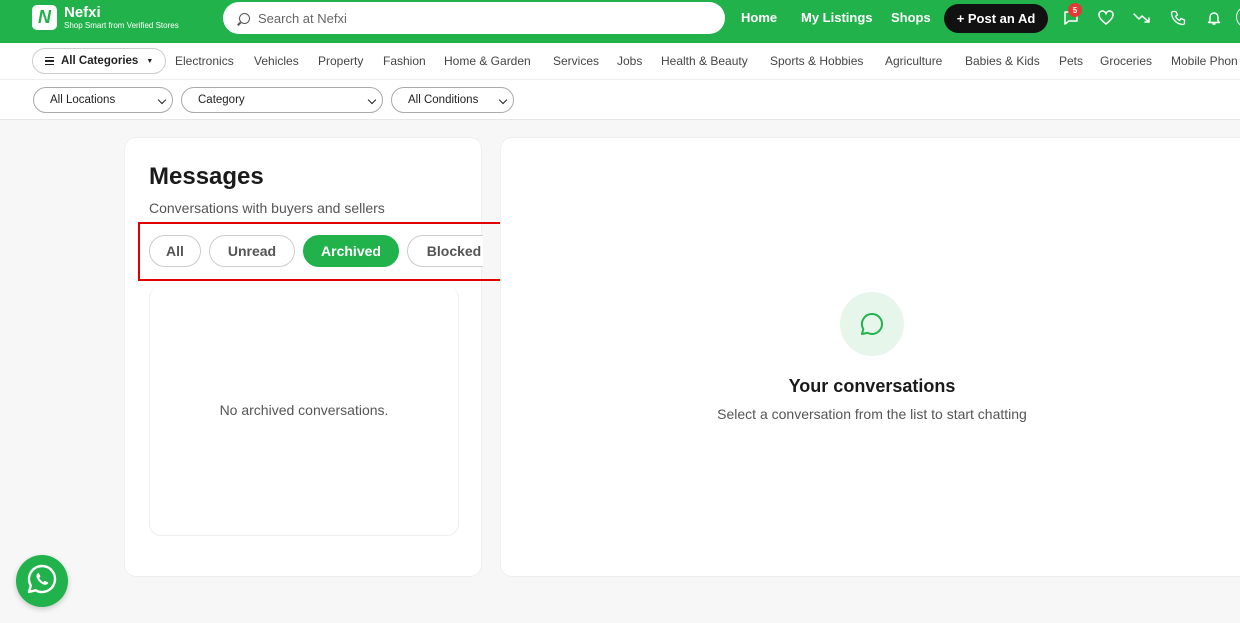 The height and width of the screenshot is (623, 1240). I want to click on message-count-badge: 5, so click(1075, 10).